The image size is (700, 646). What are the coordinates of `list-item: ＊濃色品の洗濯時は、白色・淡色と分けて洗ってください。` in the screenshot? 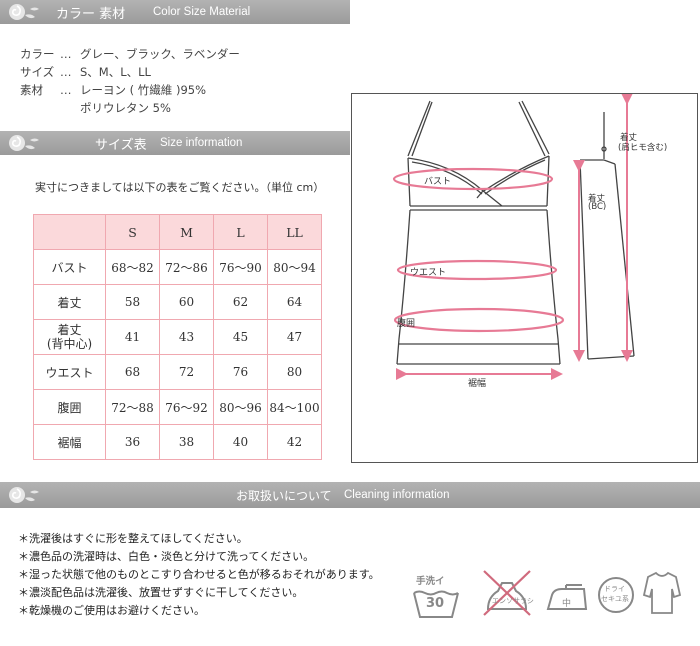 It's located at (166, 556).